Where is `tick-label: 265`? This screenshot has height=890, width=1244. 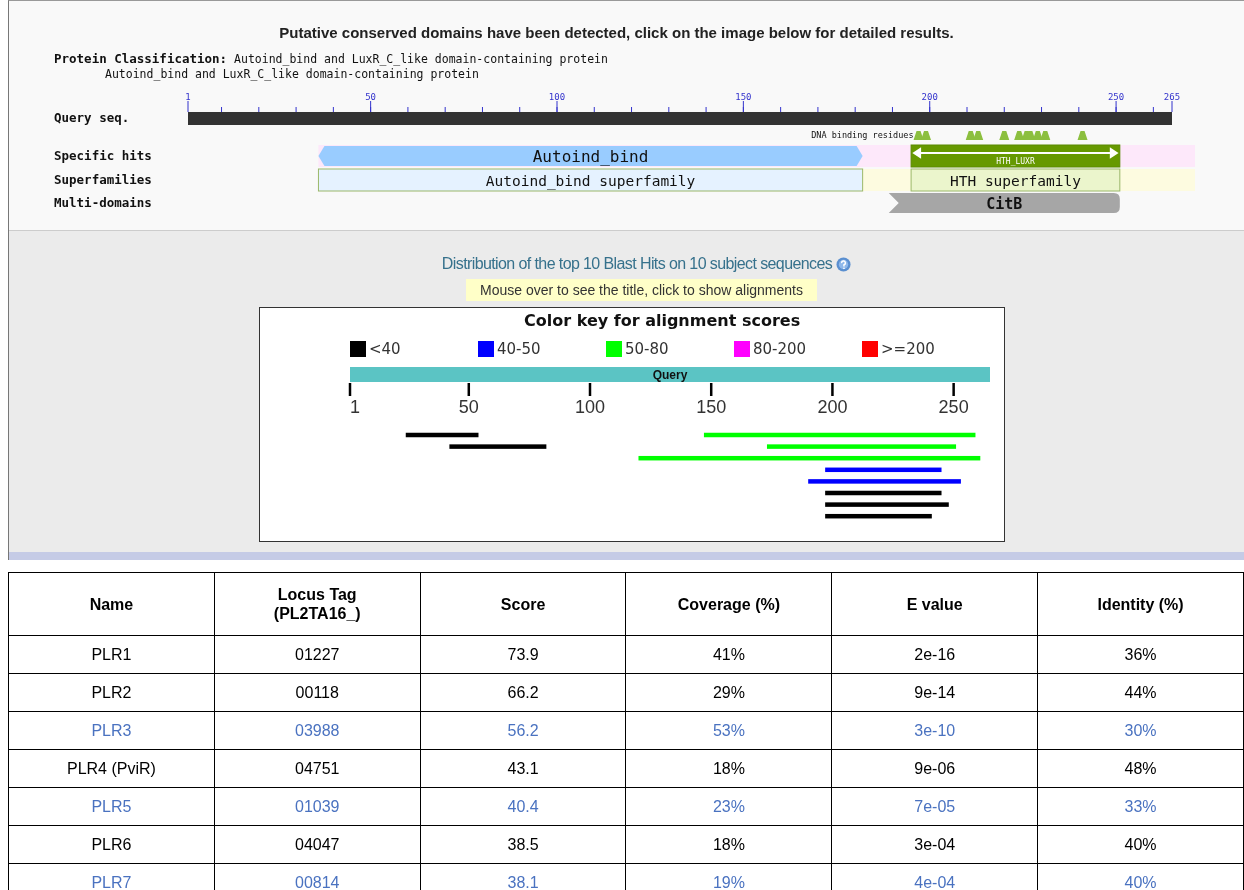 tick-label: 265 is located at coordinates (1172, 97).